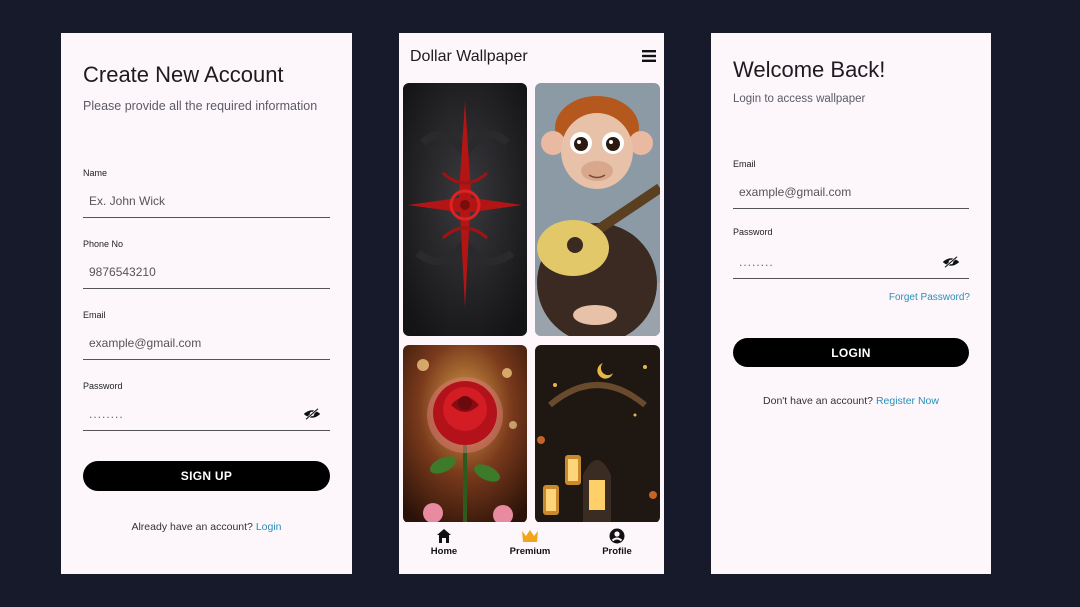 This screenshot has width=1080, height=607. Describe the element at coordinates (809, 69) in the screenshot. I see `login-title: Welcome Back!` at that location.